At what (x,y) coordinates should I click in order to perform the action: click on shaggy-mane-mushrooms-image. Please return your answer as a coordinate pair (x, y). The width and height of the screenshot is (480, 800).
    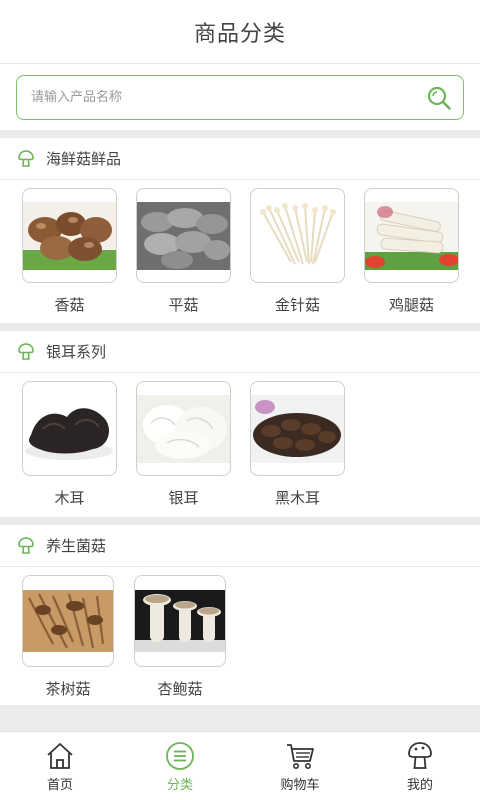
    Looking at the image, I should click on (411, 235).